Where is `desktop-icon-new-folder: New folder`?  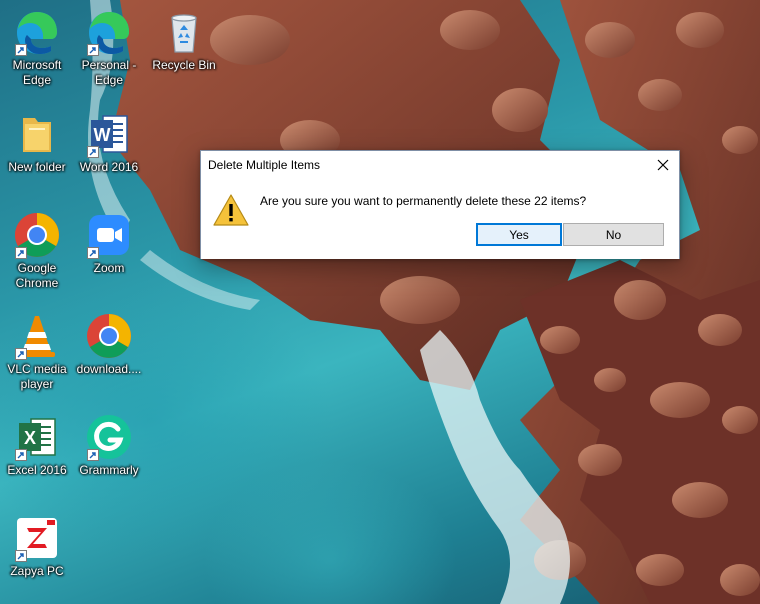
desktop-icon-new-folder: New folder is located at coordinates (37, 140).